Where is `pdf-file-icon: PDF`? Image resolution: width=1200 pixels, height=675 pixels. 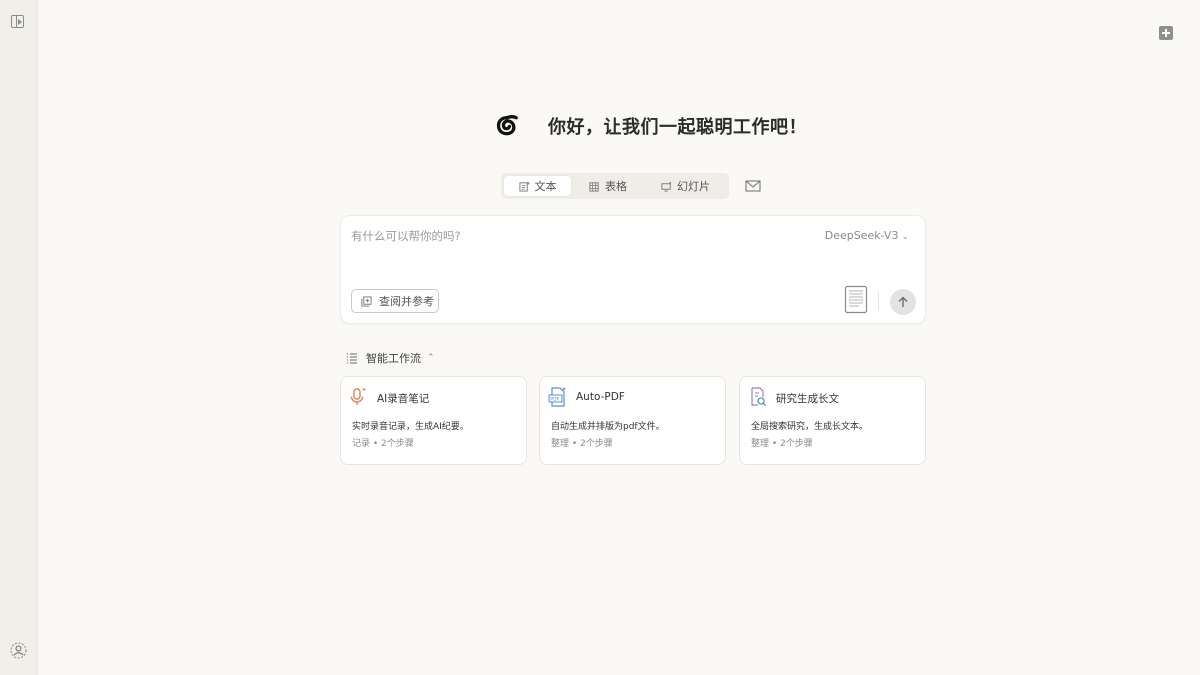 pdf-file-icon: PDF is located at coordinates (557, 397).